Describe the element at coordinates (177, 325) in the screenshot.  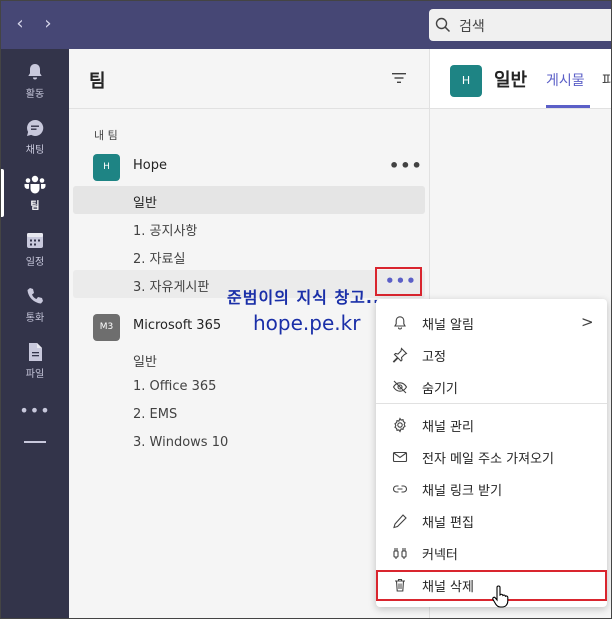
I see `team-name: Microsoft 365` at that location.